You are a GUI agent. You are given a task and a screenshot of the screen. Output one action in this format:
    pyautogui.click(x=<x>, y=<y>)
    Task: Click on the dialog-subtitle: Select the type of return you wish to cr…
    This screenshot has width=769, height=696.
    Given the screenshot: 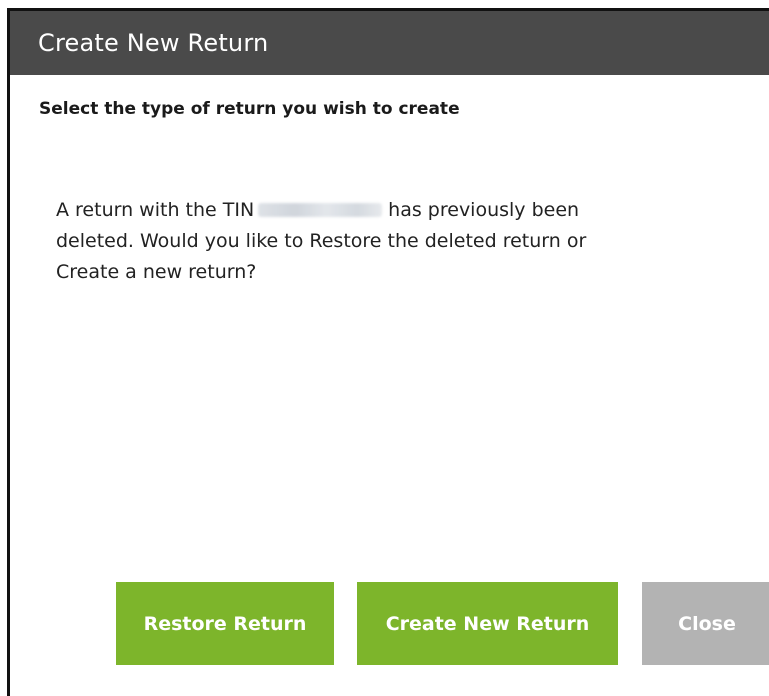 What is the action you would take?
    pyautogui.click(x=249, y=109)
    